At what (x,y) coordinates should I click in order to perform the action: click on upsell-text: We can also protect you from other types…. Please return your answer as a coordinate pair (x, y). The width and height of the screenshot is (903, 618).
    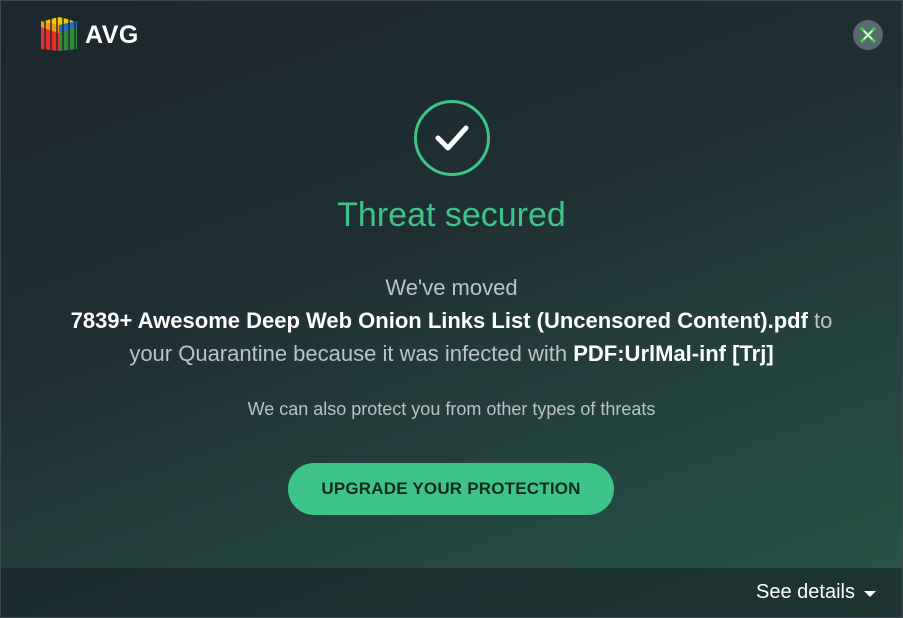
    Looking at the image, I should click on (451, 409).